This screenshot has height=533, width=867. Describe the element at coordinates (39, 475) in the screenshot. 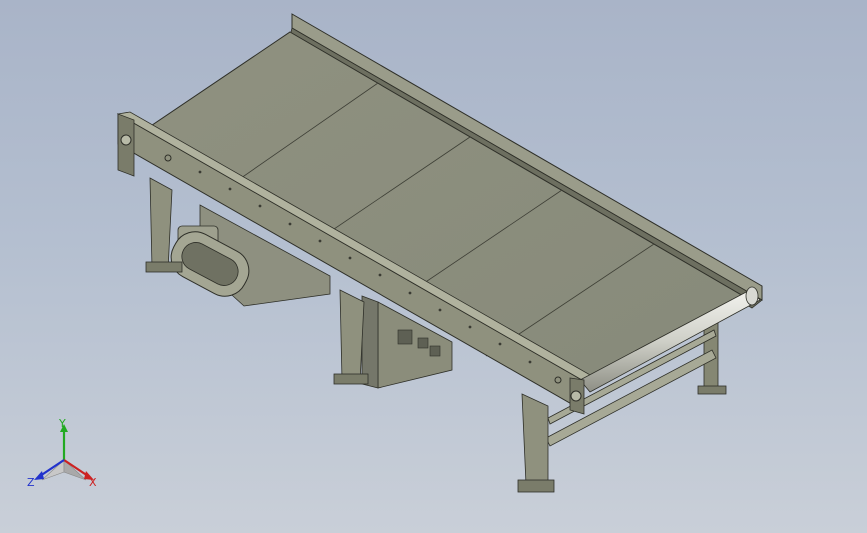

I see `z-axis-arrow` at that location.